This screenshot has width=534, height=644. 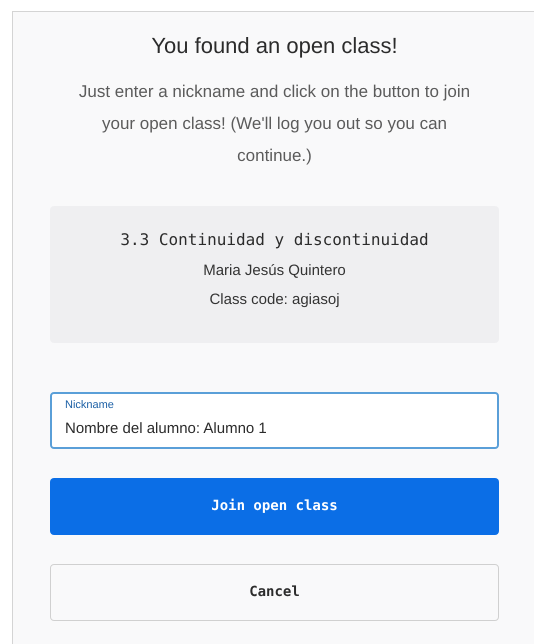 I want to click on teacher-name: Maria Jesús Quintero, so click(x=274, y=271).